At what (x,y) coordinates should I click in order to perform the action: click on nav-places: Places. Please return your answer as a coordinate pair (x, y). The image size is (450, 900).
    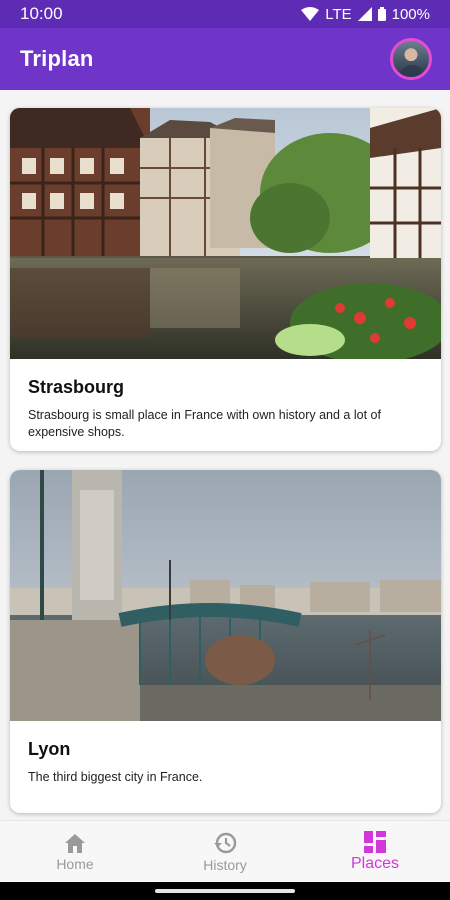
    Looking at the image, I should click on (375, 852).